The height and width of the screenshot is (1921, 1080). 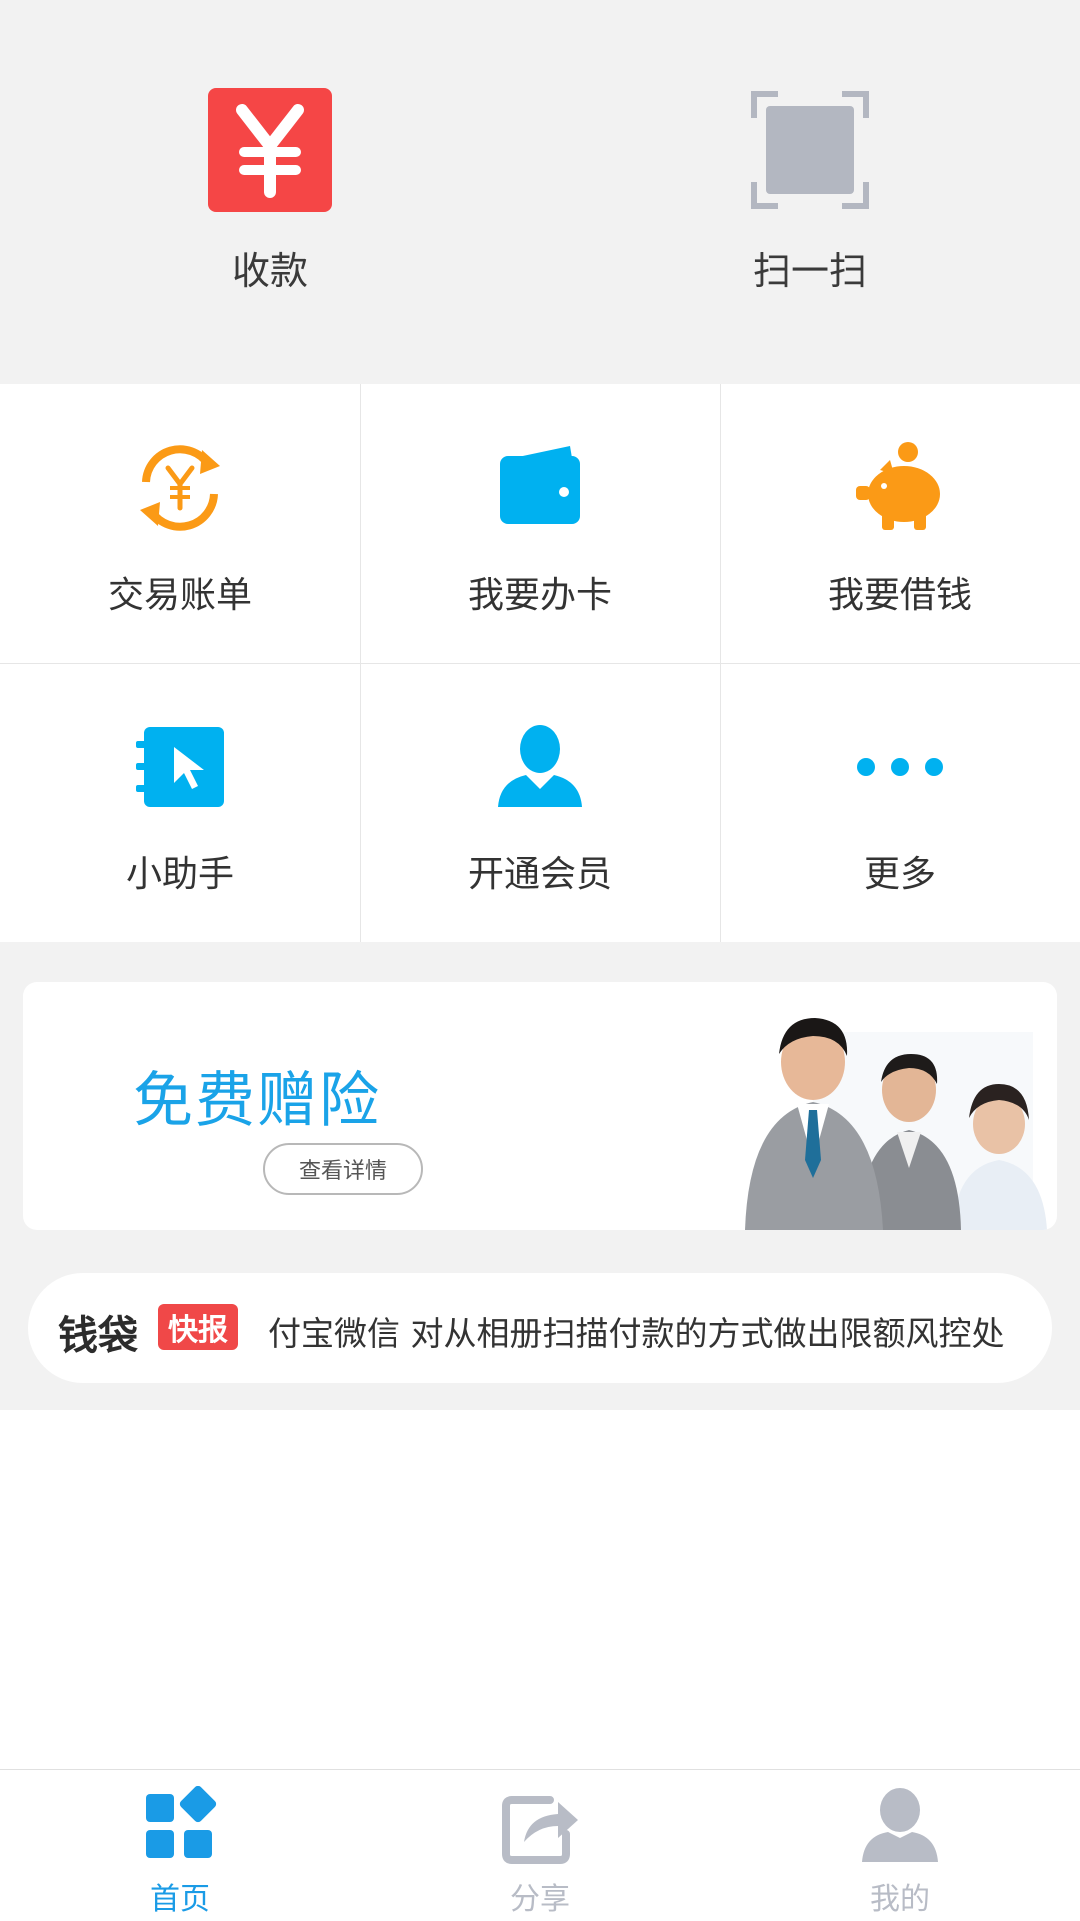 I want to click on business-people-illustration, so click(x=896, y=1124).